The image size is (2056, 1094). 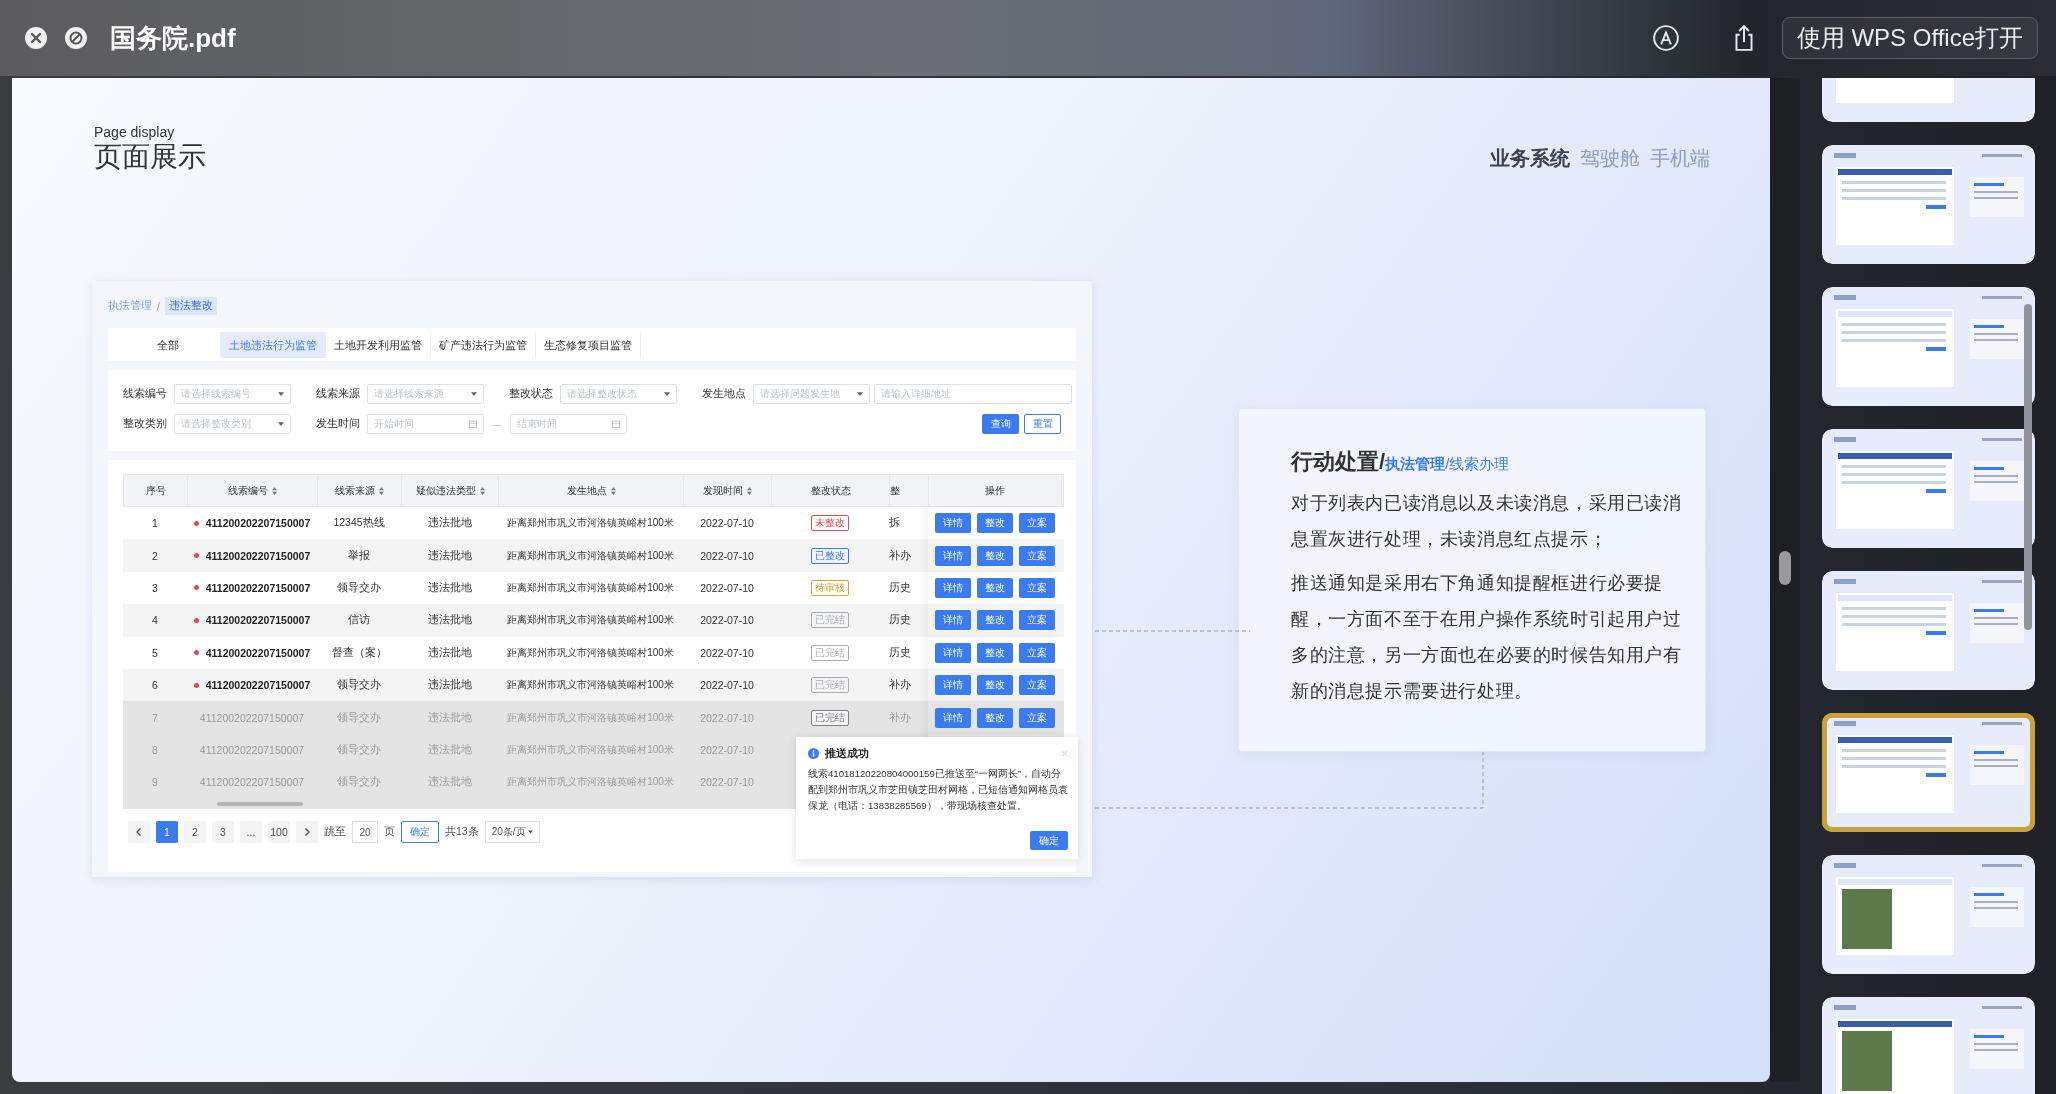 I want to click on column-header: 整改状态, so click(x=831, y=490).